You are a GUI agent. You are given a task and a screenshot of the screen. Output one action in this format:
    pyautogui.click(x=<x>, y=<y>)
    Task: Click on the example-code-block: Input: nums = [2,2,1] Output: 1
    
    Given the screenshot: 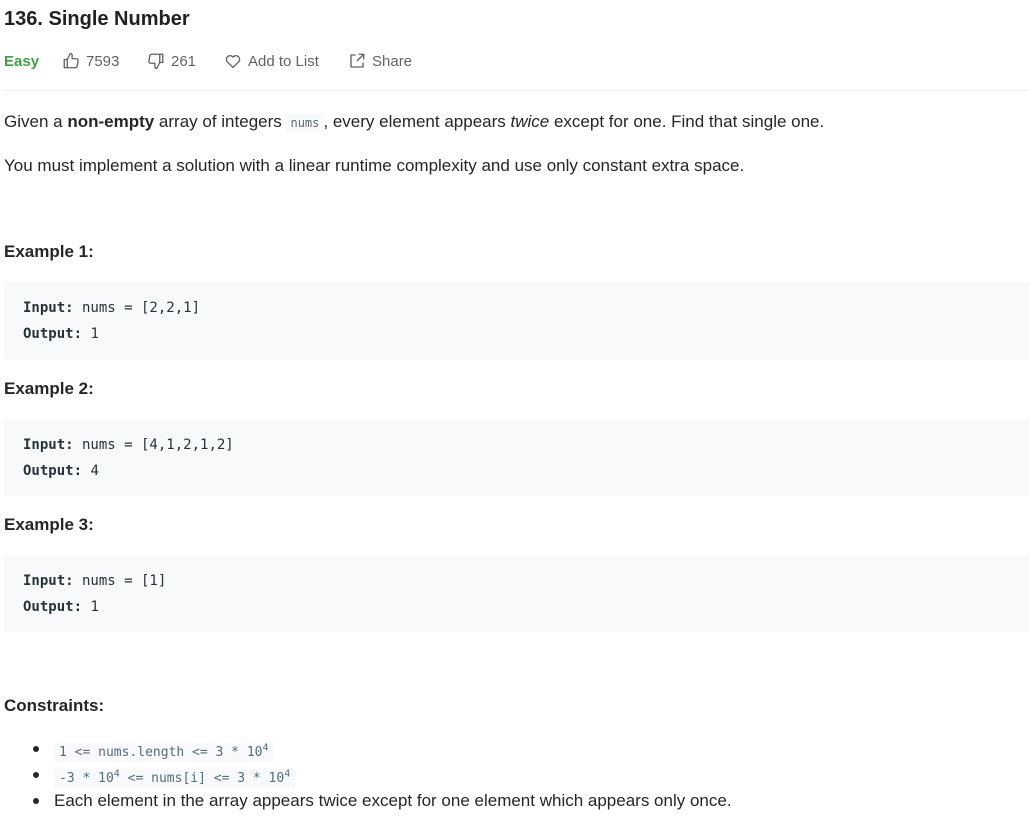 What is the action you would take?
    pyautogui.click(x=516, y=320)
    